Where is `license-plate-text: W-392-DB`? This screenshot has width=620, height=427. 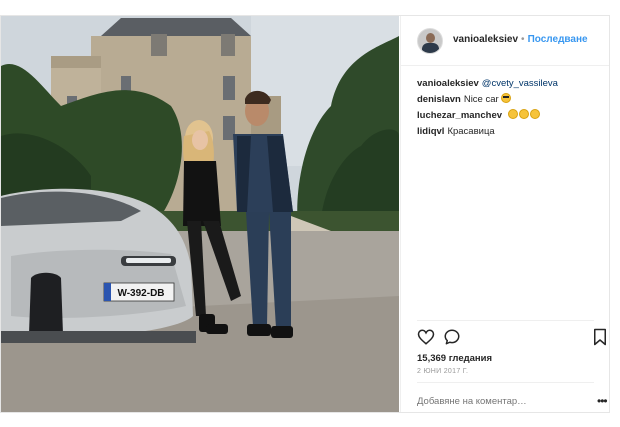 license-plate-text: W-392-DB is located at coordinates (140, 293).